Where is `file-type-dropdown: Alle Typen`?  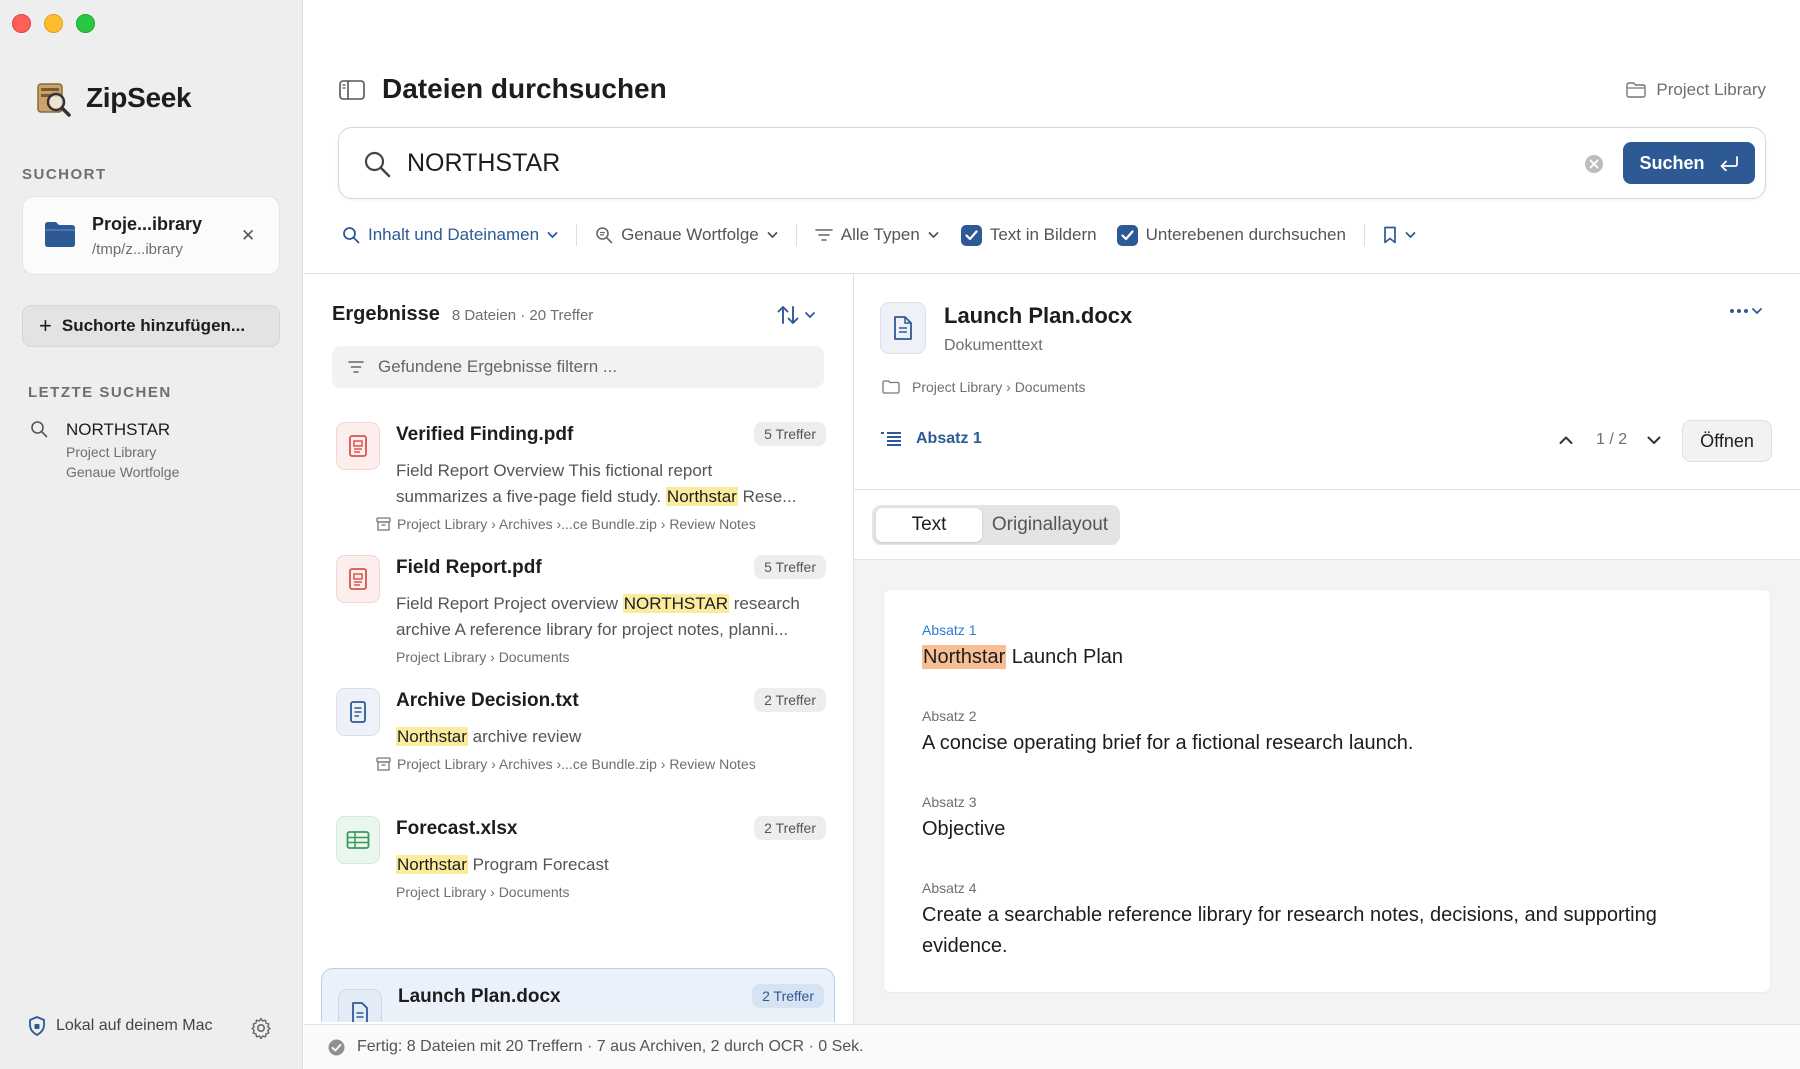
file-type-dropdown: Alle Typen is located at coordinates (876, 235).